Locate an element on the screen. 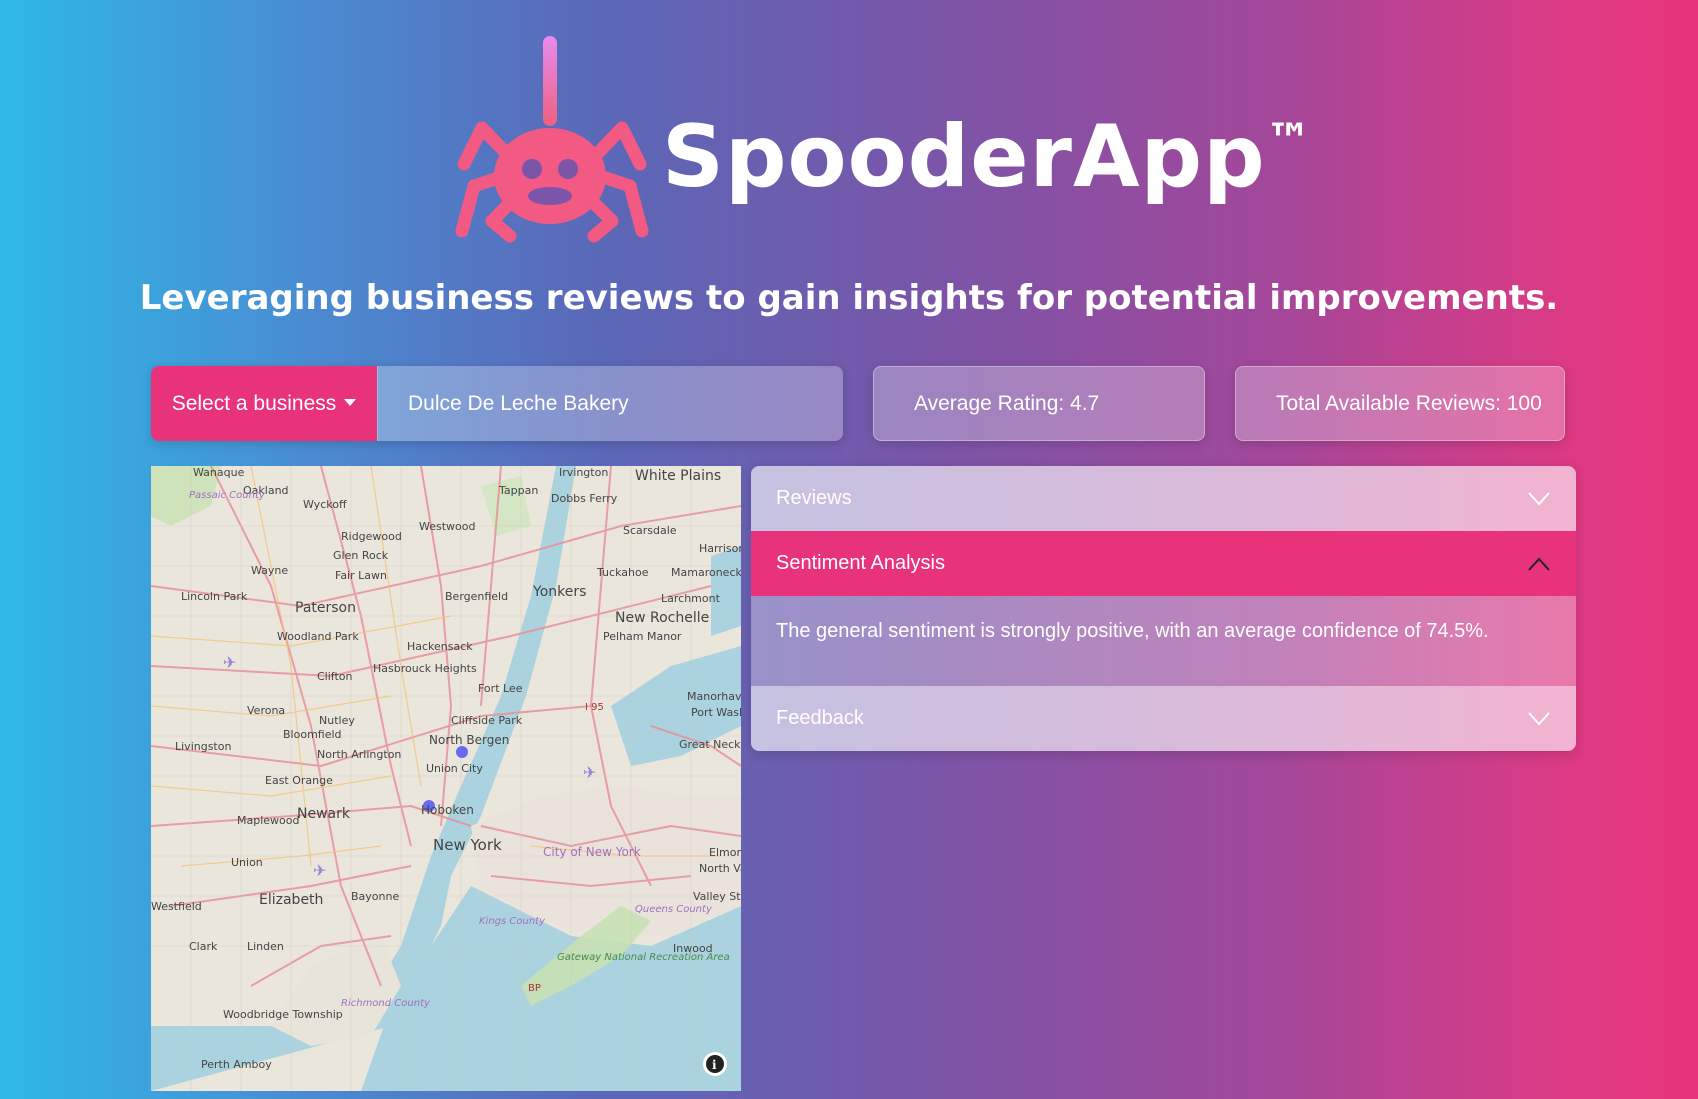  map-label: Hoboken is located at coordinates (447, 810).